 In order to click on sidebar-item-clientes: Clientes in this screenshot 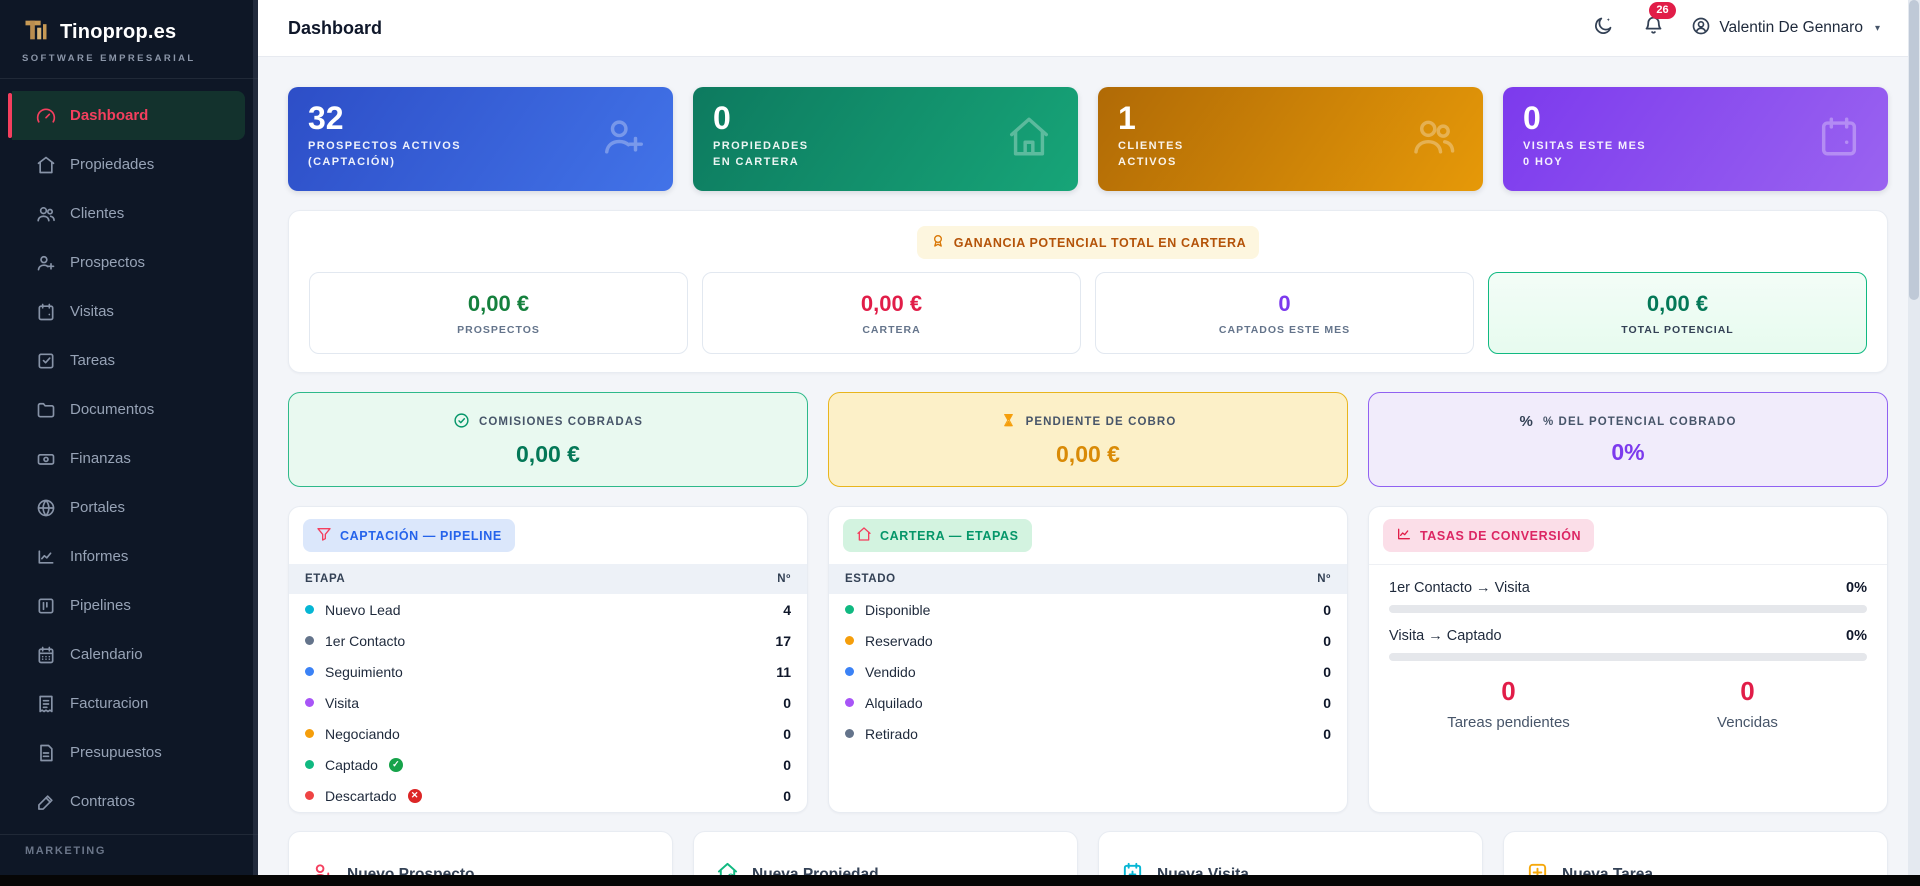, I will do `click(129, 213)`.